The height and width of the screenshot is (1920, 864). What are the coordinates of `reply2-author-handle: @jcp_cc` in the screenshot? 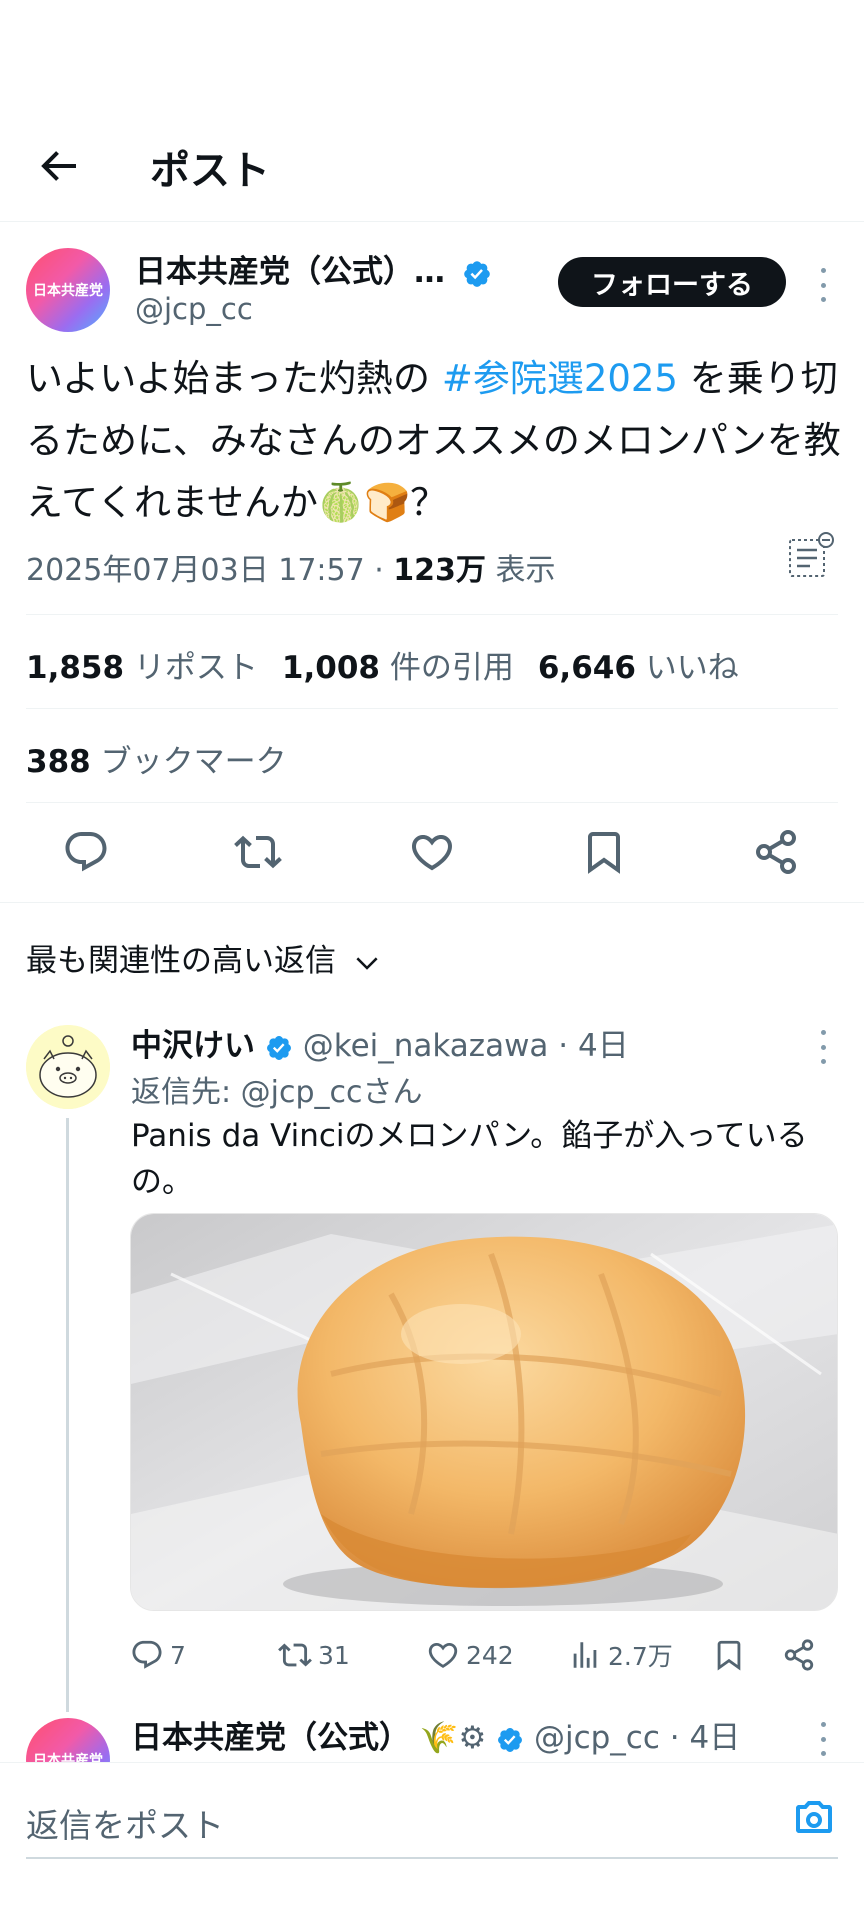 It's located at (597, 1738).